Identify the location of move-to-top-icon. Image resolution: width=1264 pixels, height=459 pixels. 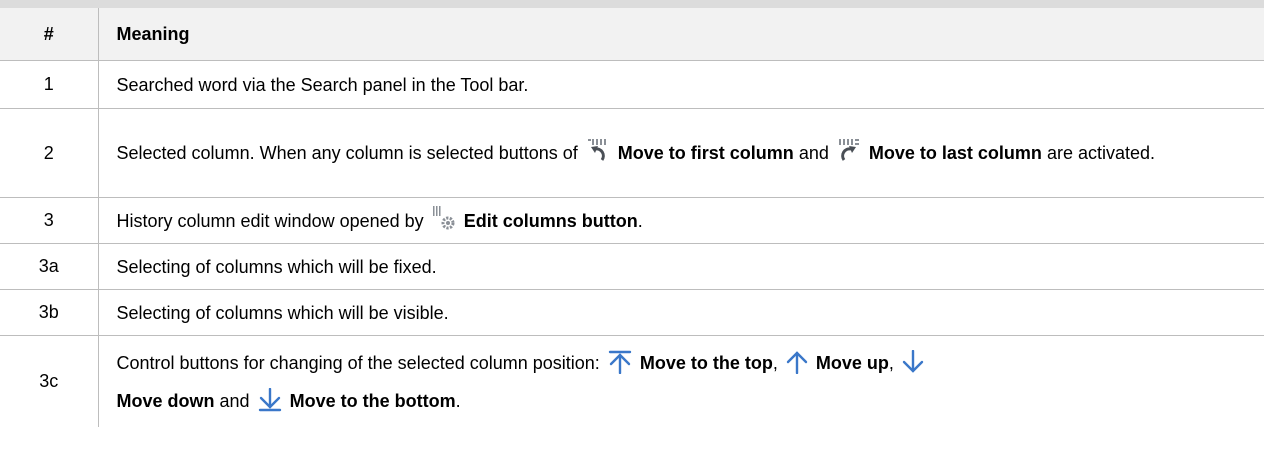
(620, 362).